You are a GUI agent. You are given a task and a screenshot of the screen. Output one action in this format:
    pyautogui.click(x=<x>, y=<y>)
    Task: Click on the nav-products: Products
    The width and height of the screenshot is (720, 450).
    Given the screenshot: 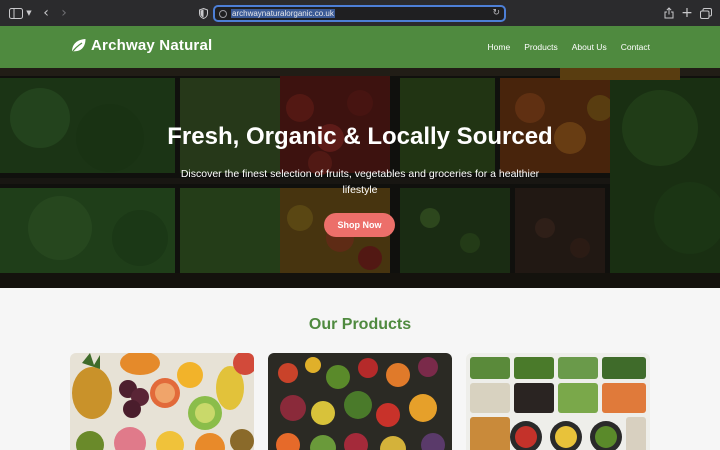 What is the action you would take?
    pyautogui.click(x=541, y=47)
    